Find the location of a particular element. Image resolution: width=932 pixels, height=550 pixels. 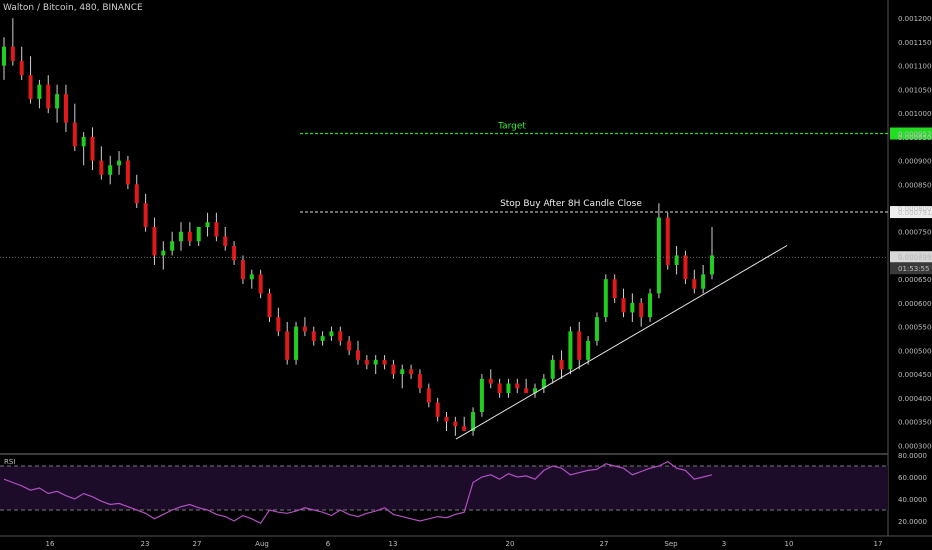

rsi-pane: RSI is located at coordinates (444, 491).